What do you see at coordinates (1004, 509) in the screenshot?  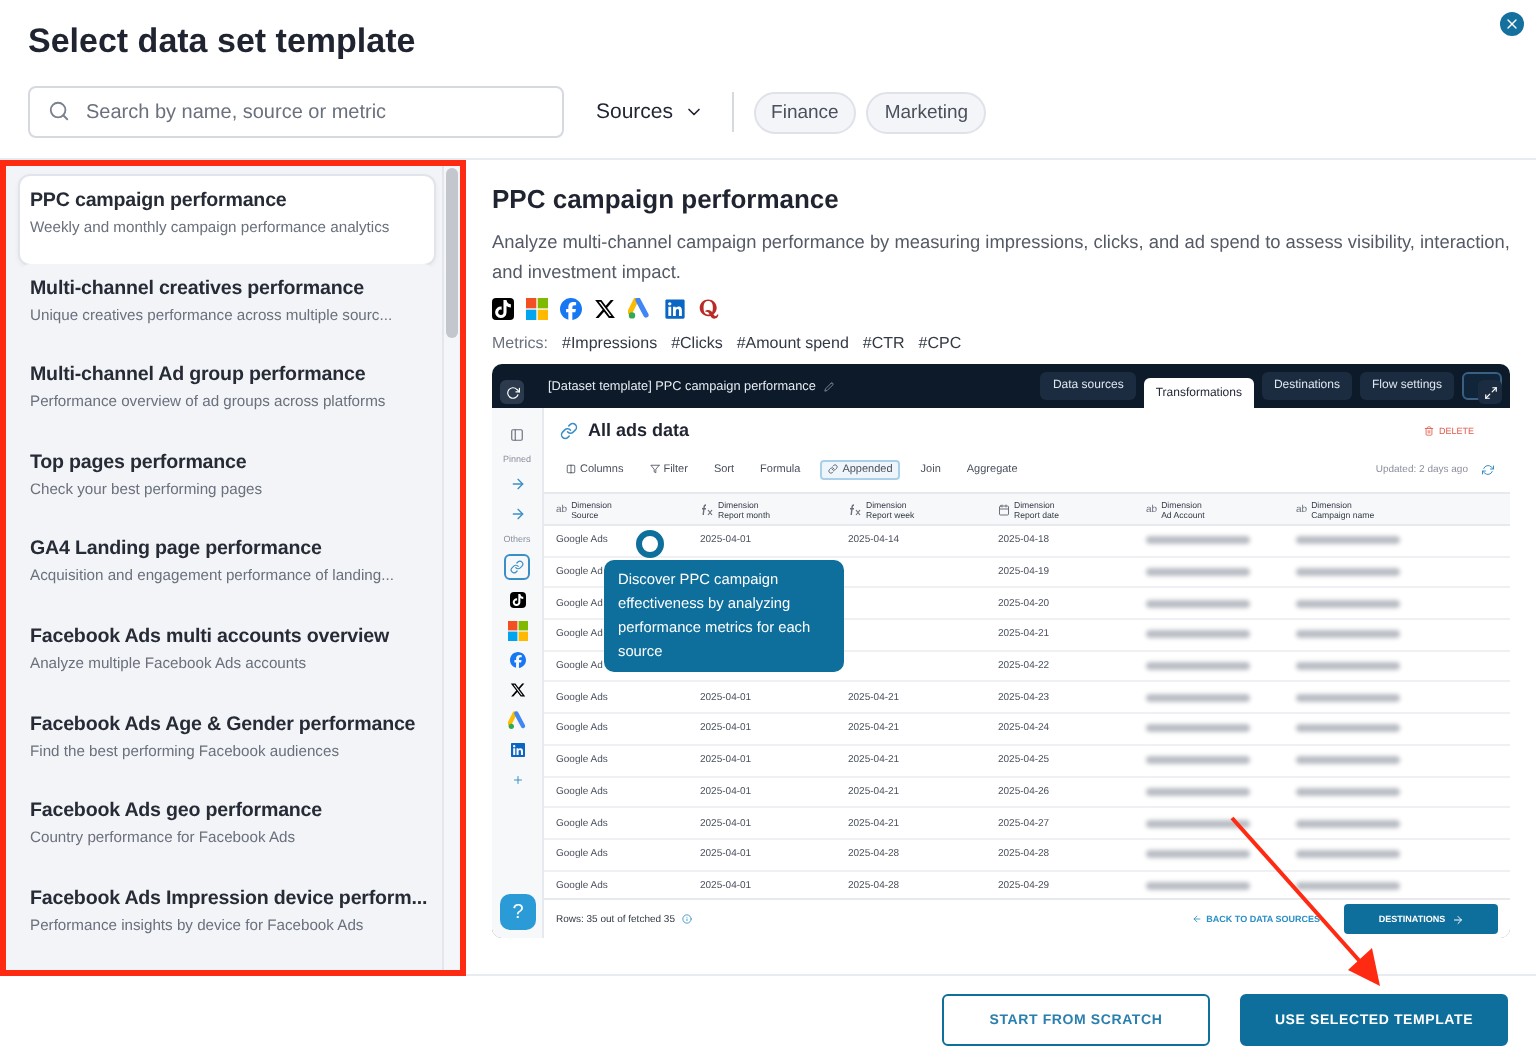 I see `calendar-icon` at bounding box center [1004, 509].